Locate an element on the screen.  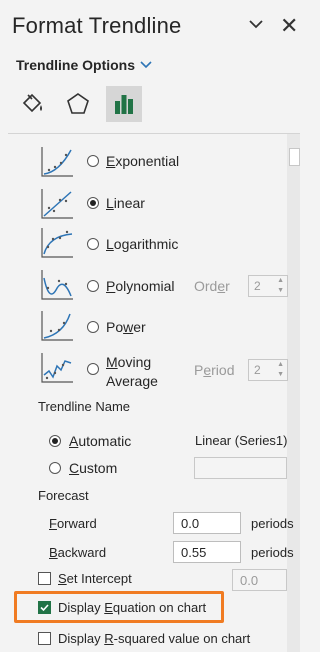
intercept-input: 0.0 is located at coordinates (259, 580).